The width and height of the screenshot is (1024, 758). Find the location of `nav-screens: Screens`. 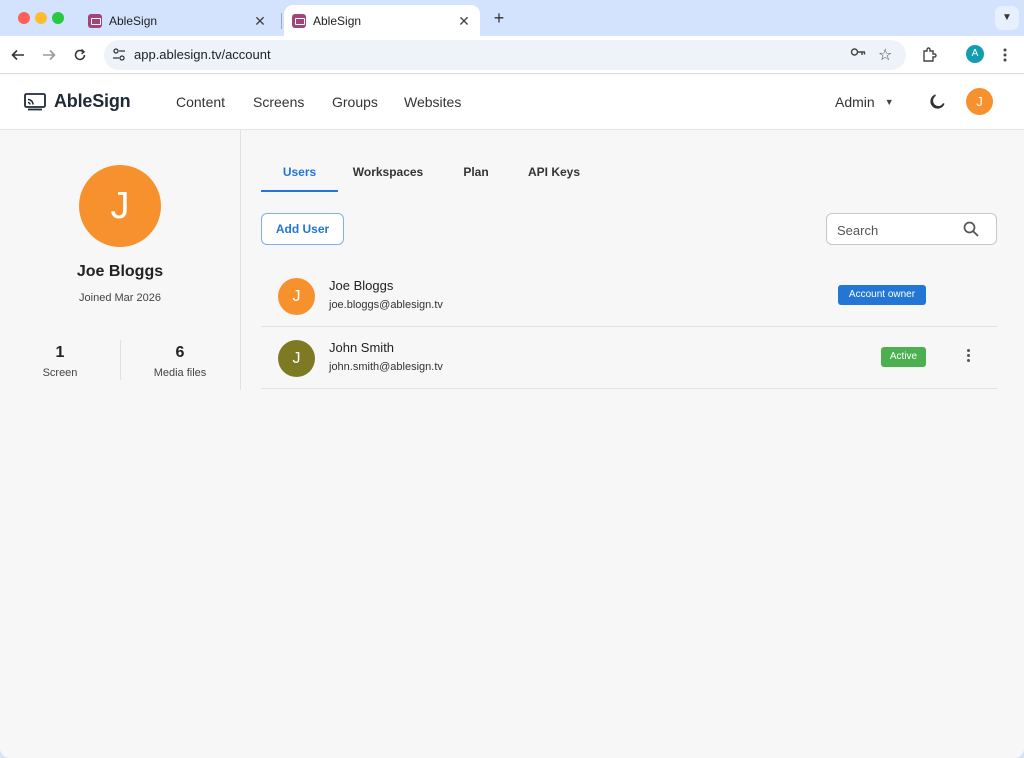

nav-screens: Screens is located at coordinates (278, 102).